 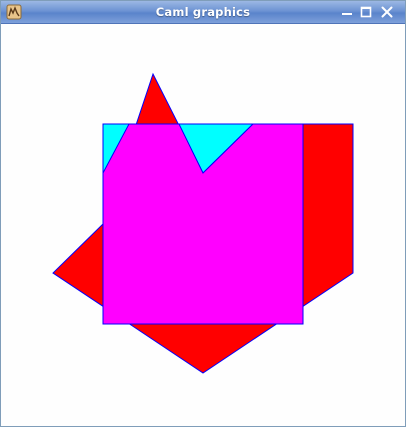 I want to click on close-icon, so click(x=387, y=12).